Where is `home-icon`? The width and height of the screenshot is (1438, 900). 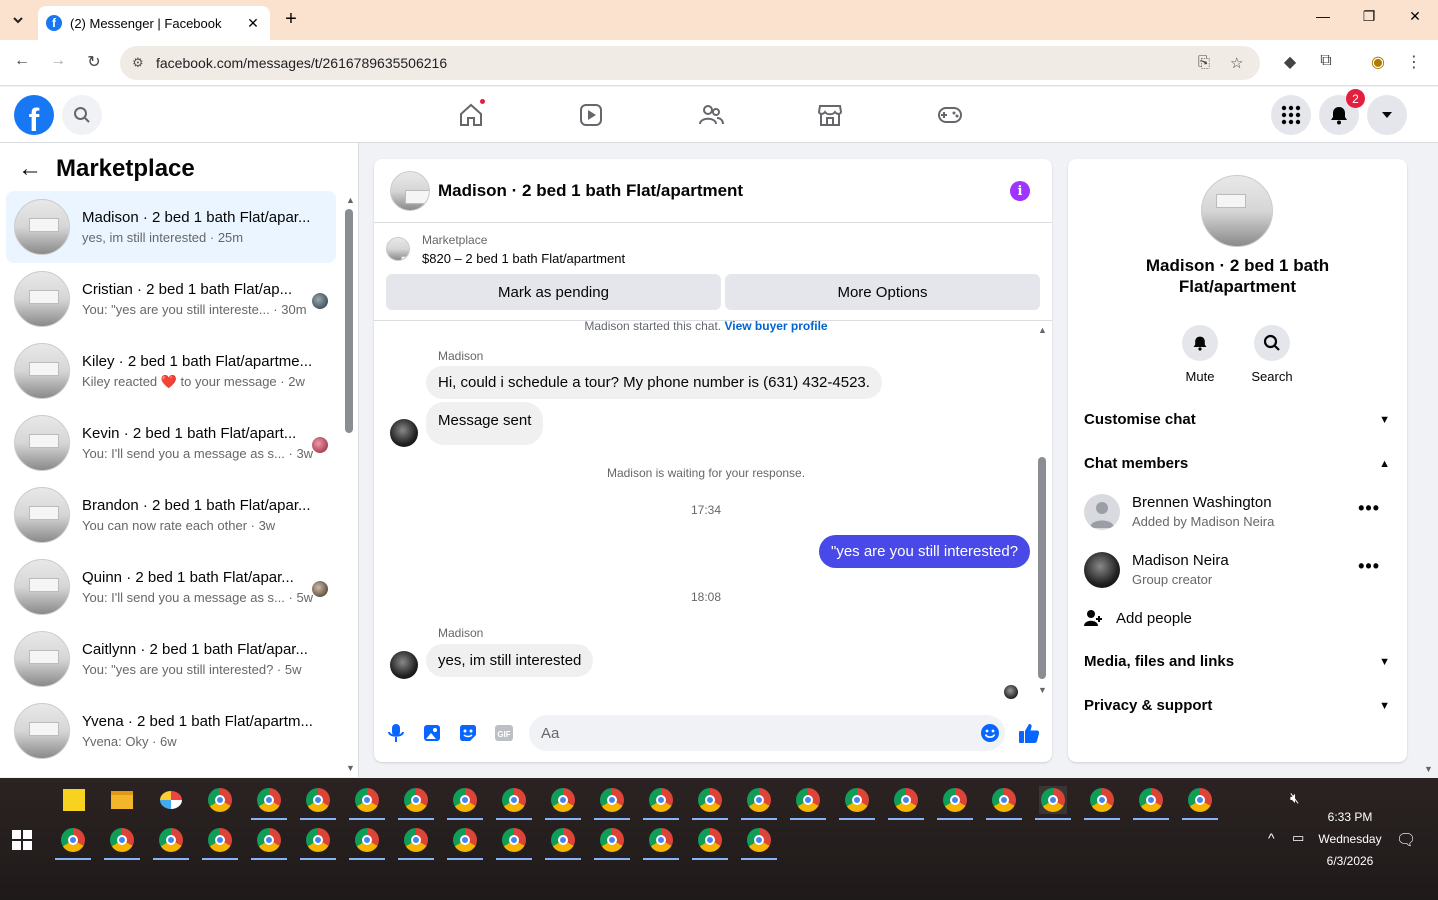
home-icon is located at coordinates (472, 113).